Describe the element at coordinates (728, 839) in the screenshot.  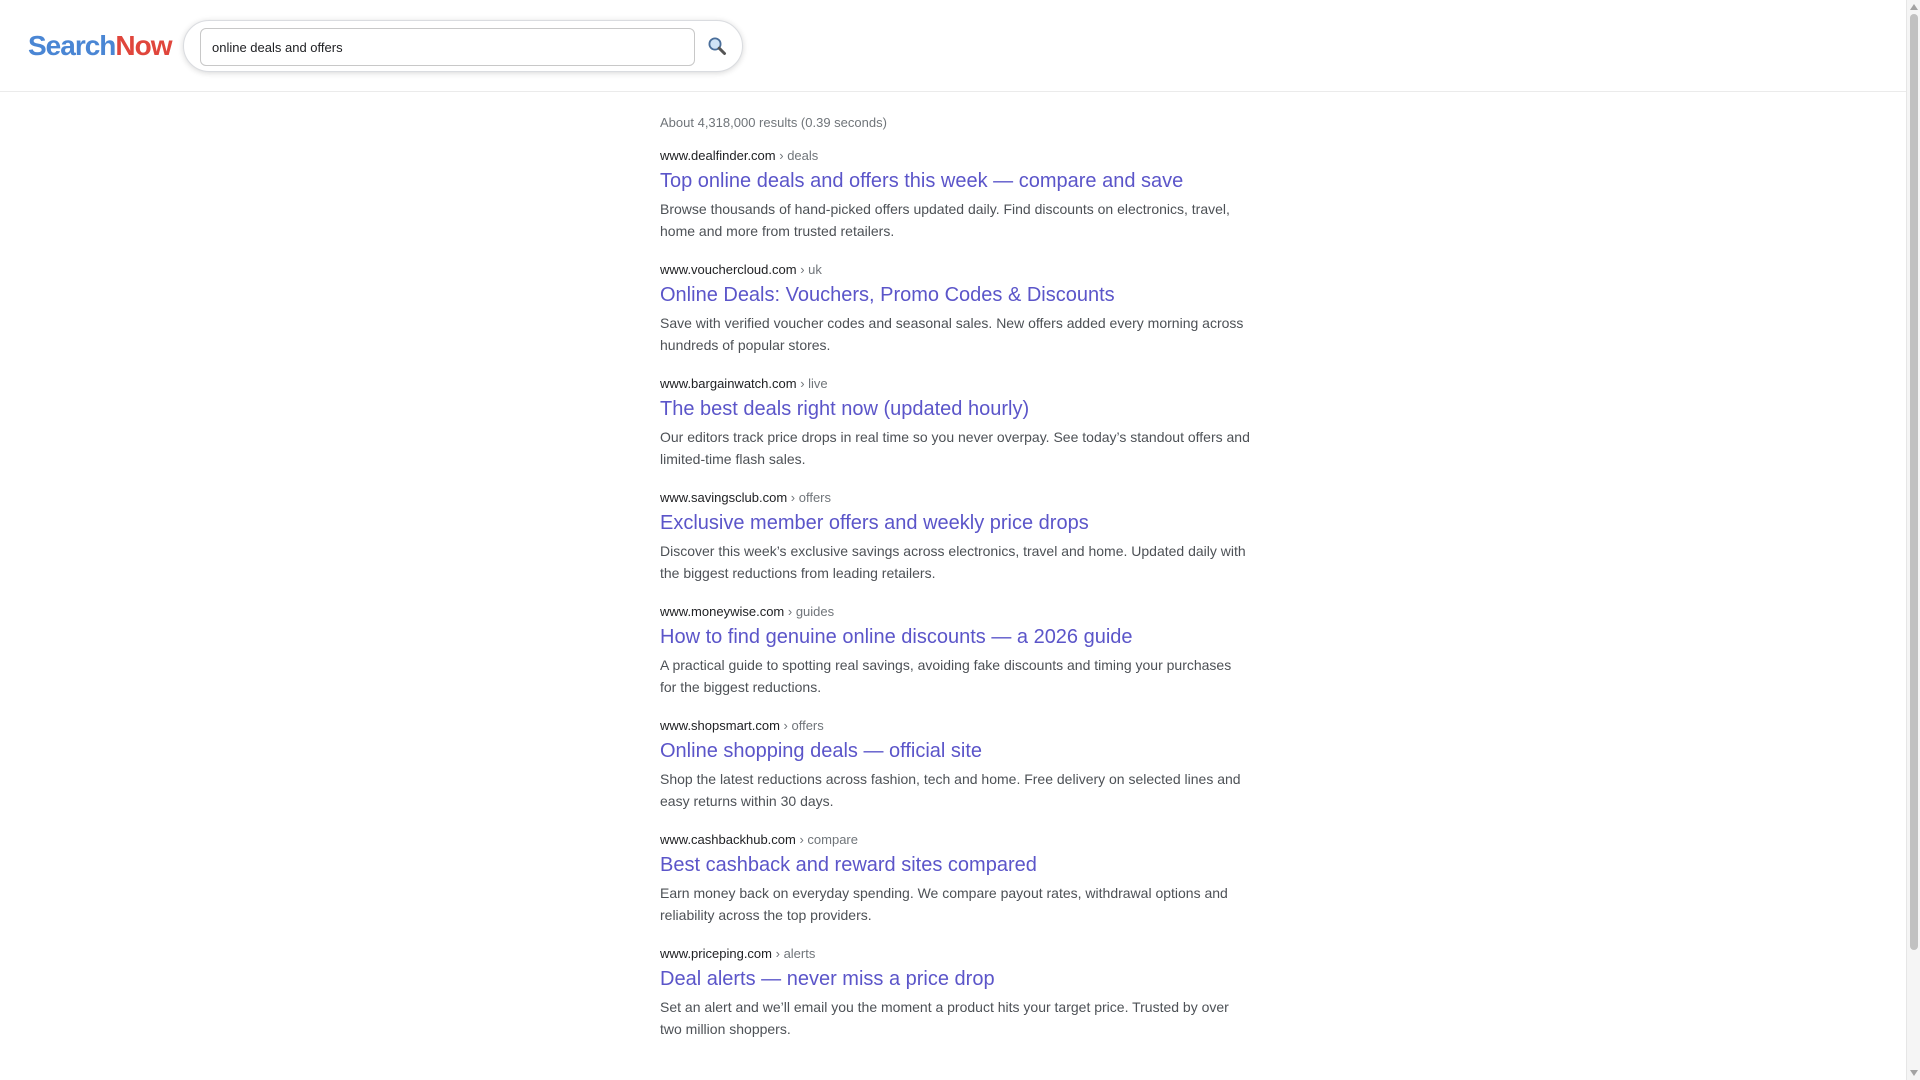
I see `result-domain: www.cashbackhub.com` at that location.